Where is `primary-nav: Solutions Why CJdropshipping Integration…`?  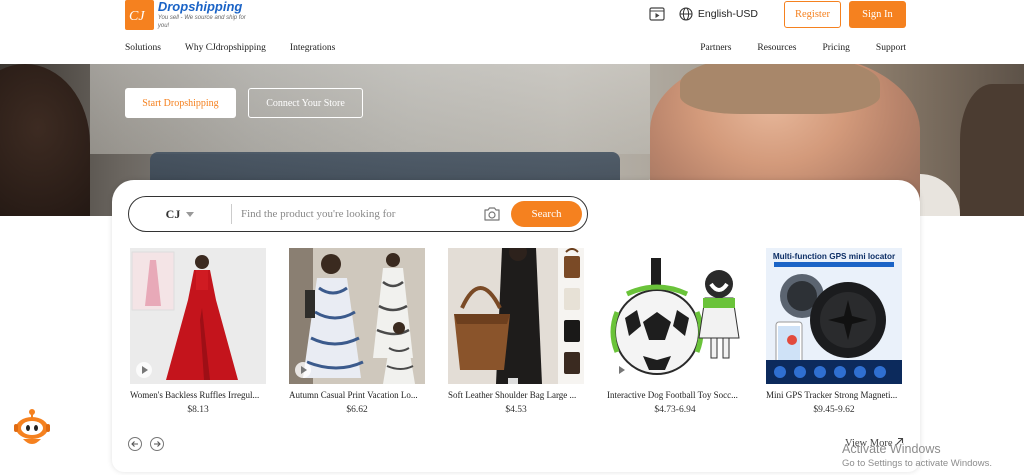 primary-nav: Solutions Why CJdropshipping Integration… is located at coordinates (230, 48).